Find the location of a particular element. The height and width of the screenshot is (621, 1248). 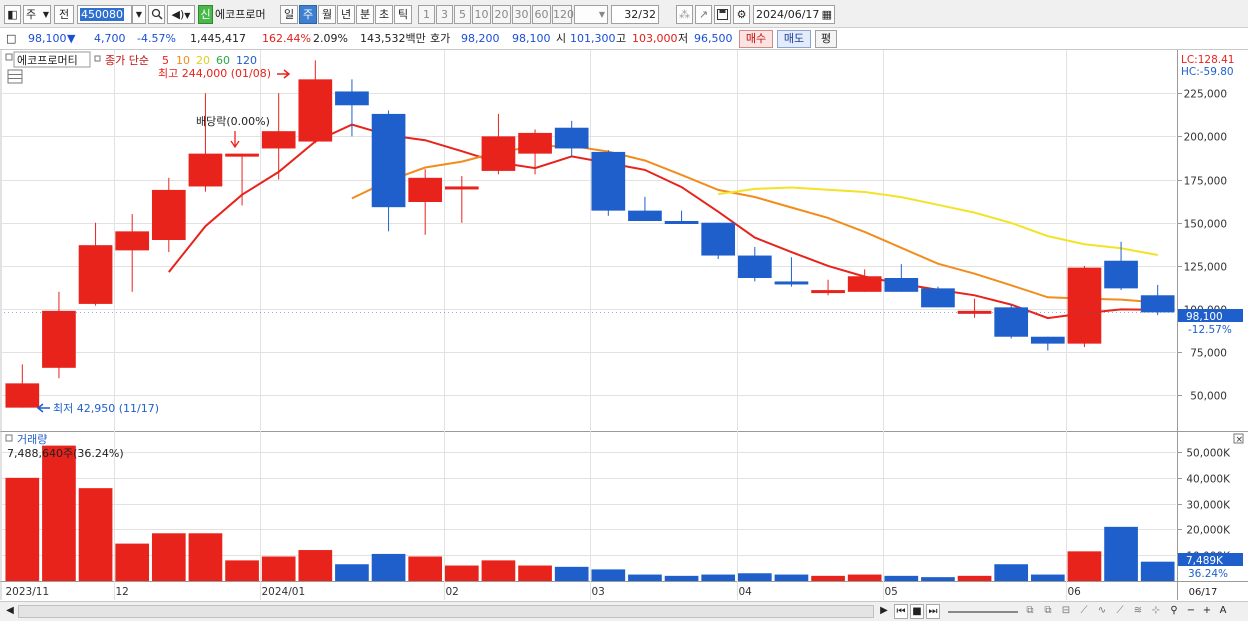

interval-20: 20 is located at coordinates (501, 14).